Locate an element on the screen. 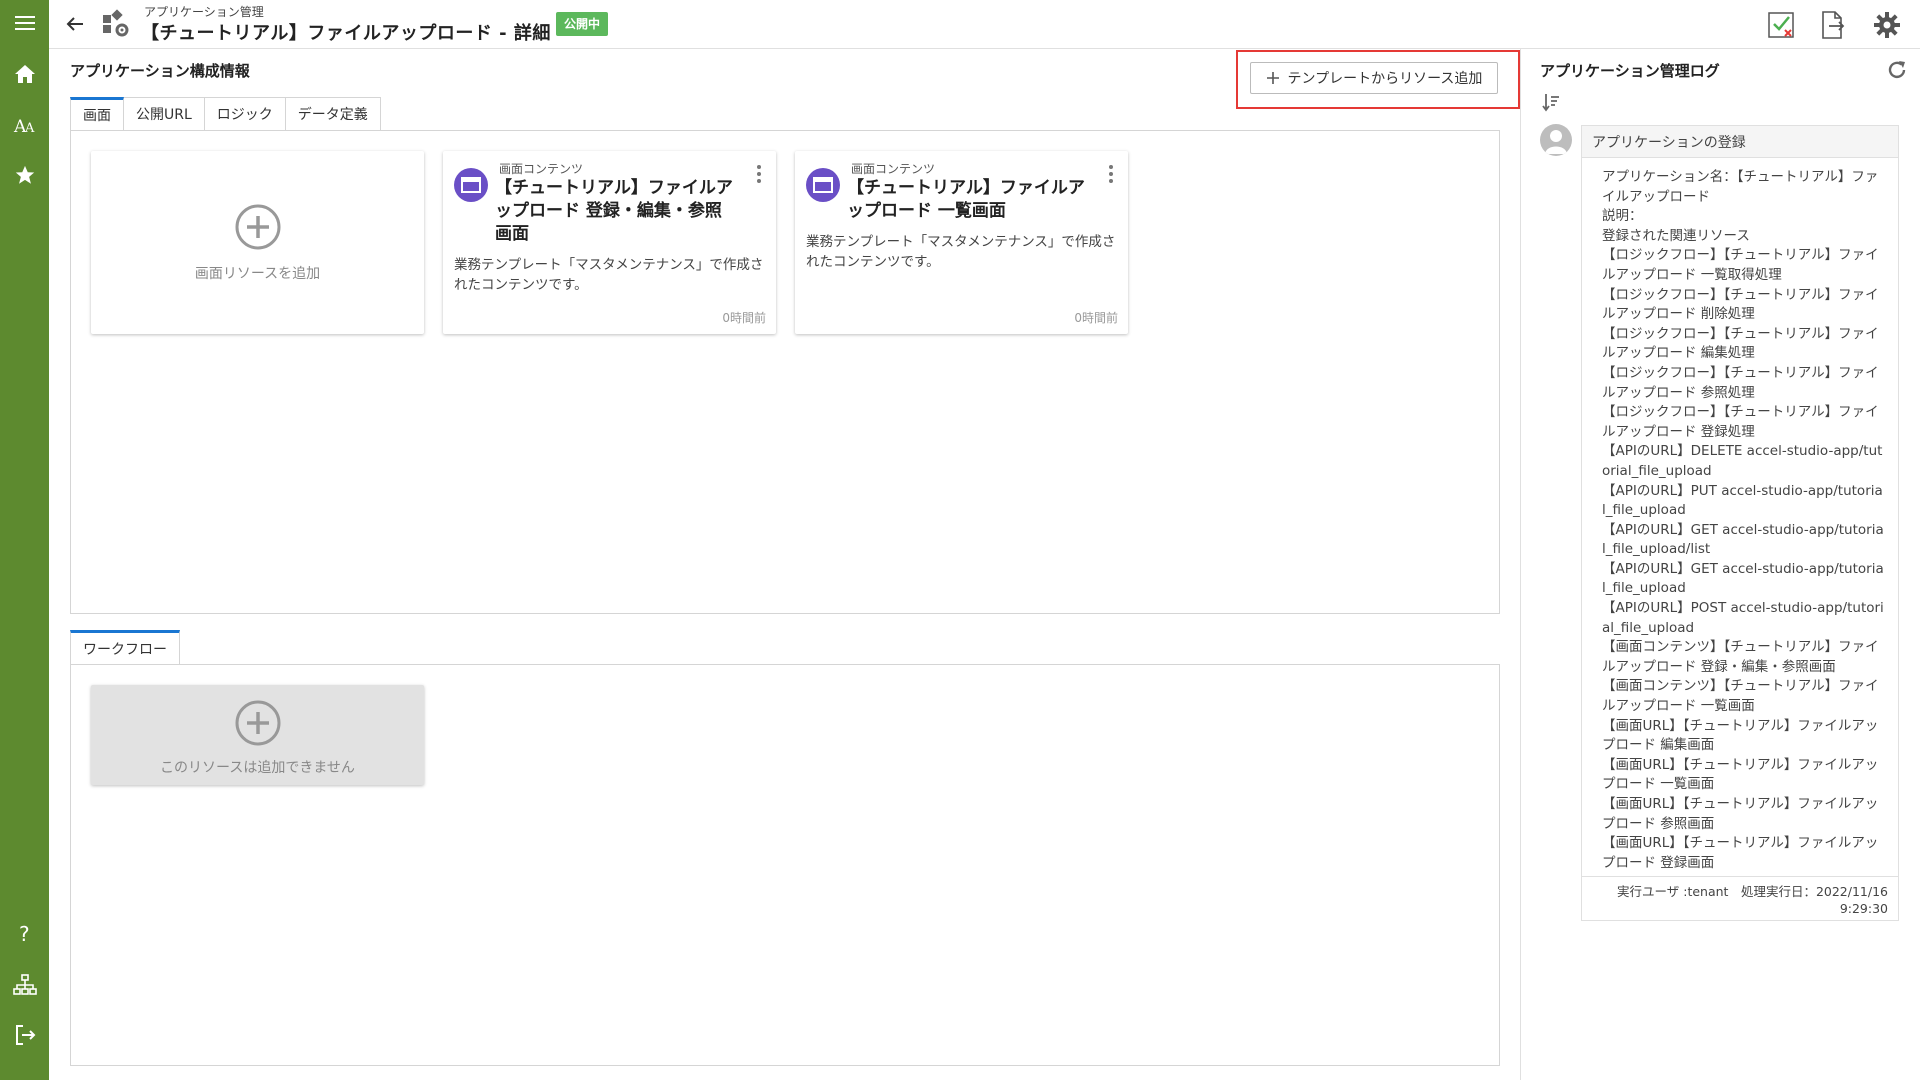  log-line: 【ロジックフロー】【チュートリアル】ファイルアップロード 登録処理 is located at coordinates (1740, 422).